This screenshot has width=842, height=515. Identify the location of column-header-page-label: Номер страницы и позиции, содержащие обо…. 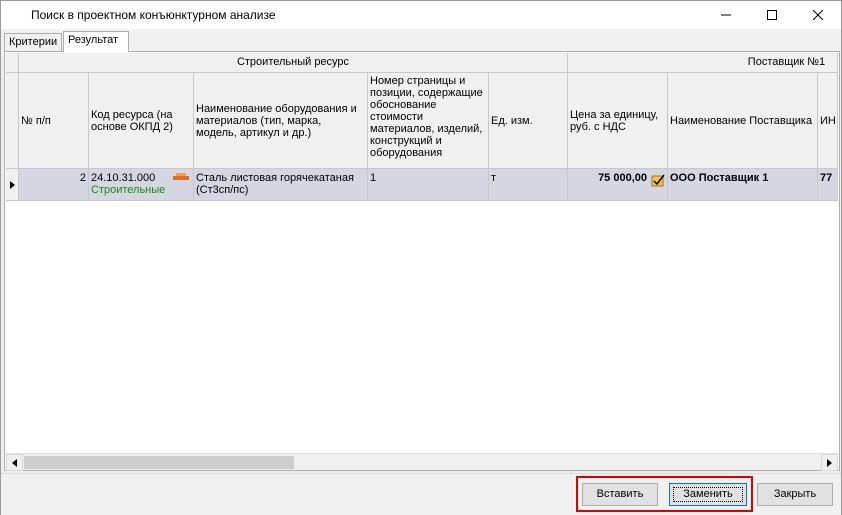
(426, 117).